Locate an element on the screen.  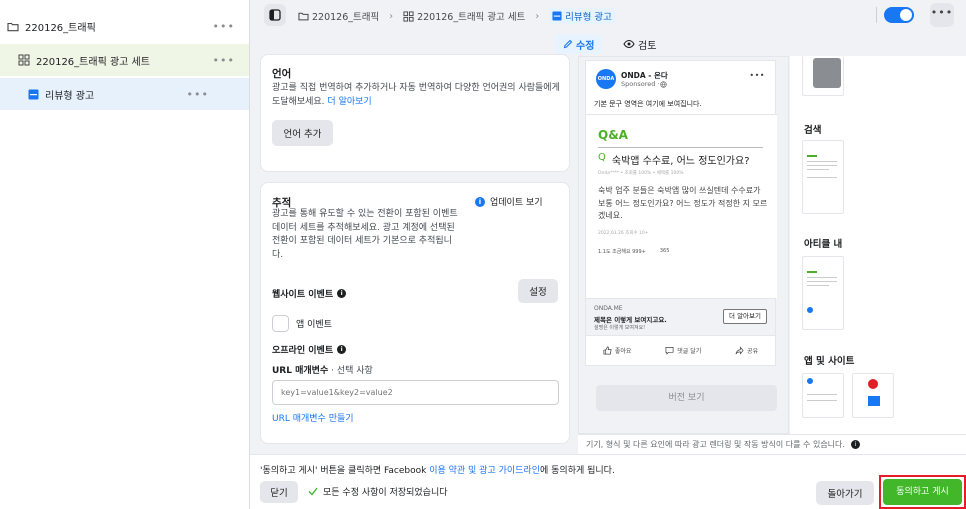
thumbs-up-icon is located at coordinates (607, 350).